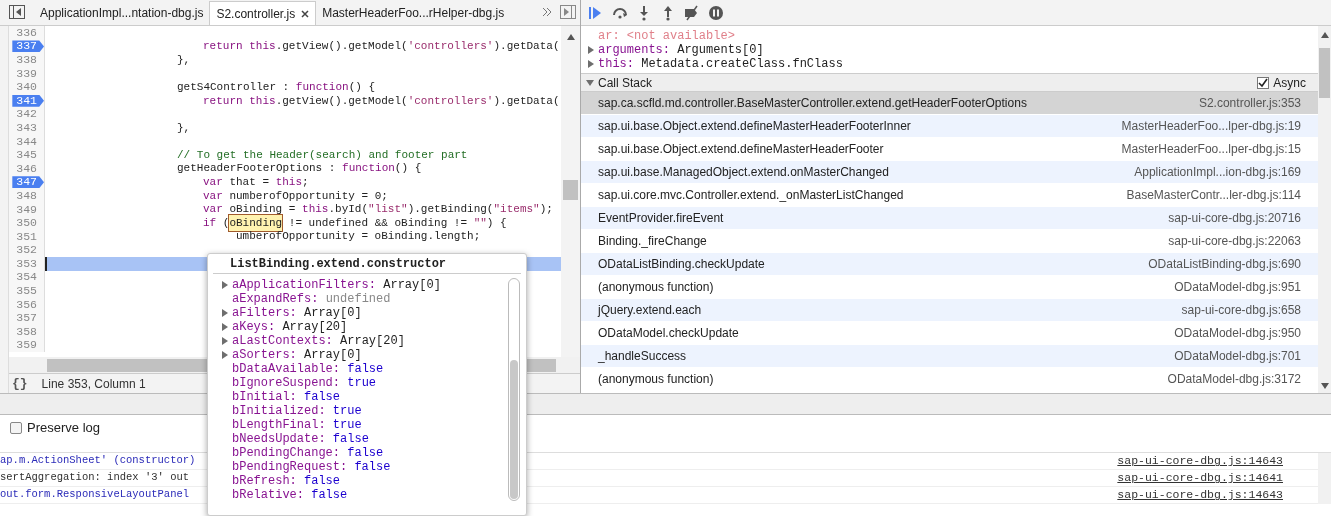 The height and width of the screenshot is (516, 1331). I want to click on sidebar-toggle-icon, so click(17, 12).